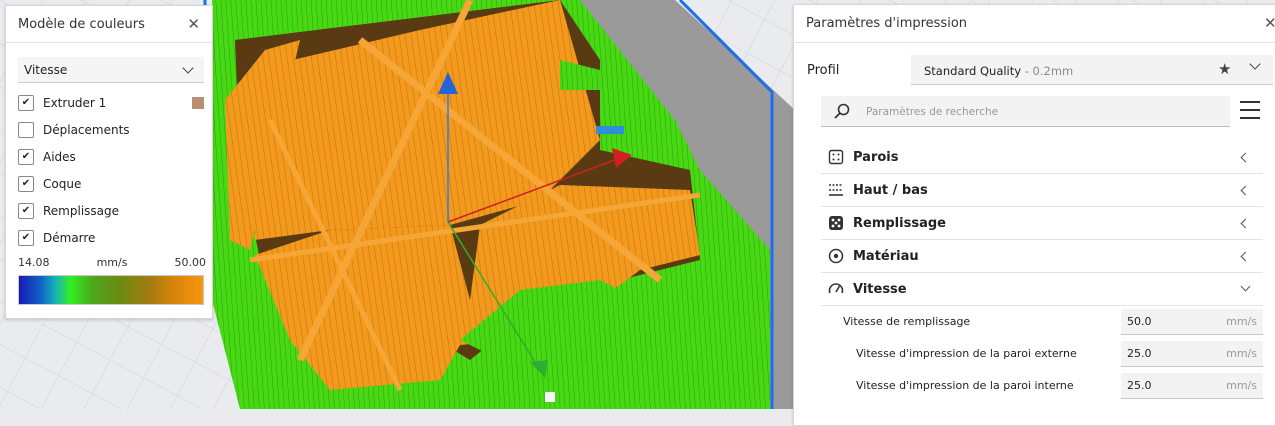  I want to click on walls-icon, so click(836, 157).